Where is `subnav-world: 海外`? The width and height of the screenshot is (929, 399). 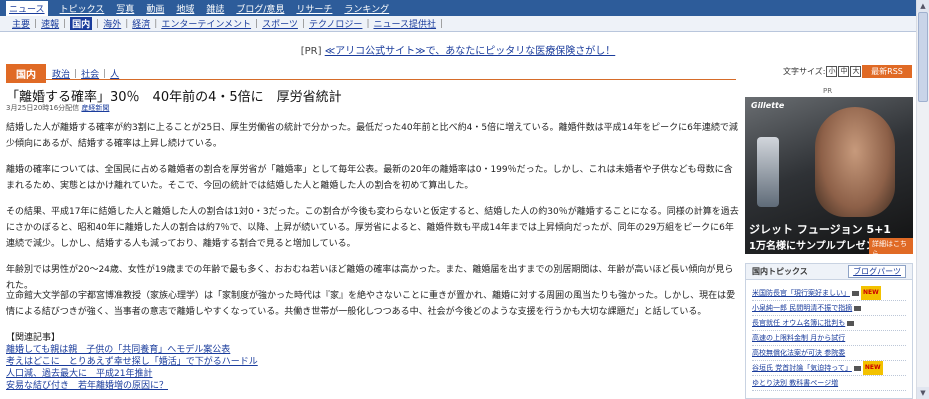
subnav-world: 海外 is located at coordinates (112, 23).